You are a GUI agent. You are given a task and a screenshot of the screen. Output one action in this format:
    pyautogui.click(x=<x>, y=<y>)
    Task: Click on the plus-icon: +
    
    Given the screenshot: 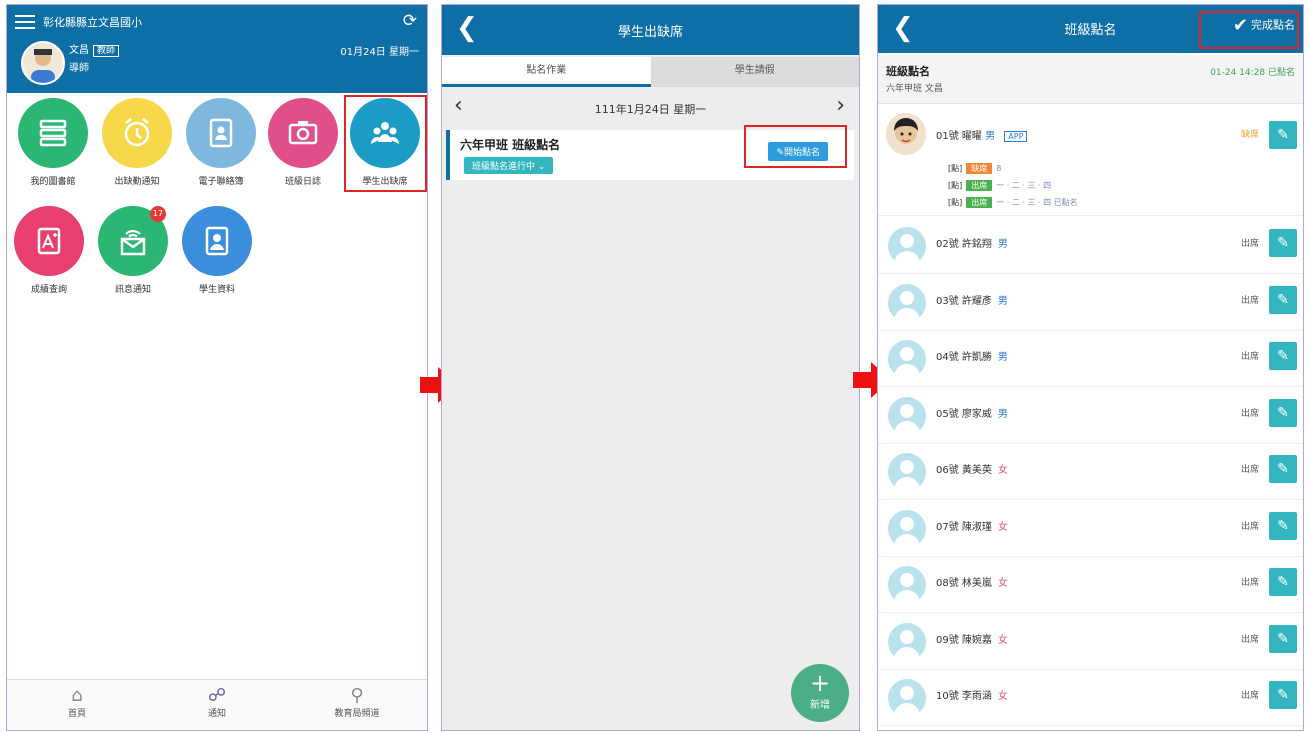 What is the action you would take?
    pyautogui.click(x=820, y=683)
    